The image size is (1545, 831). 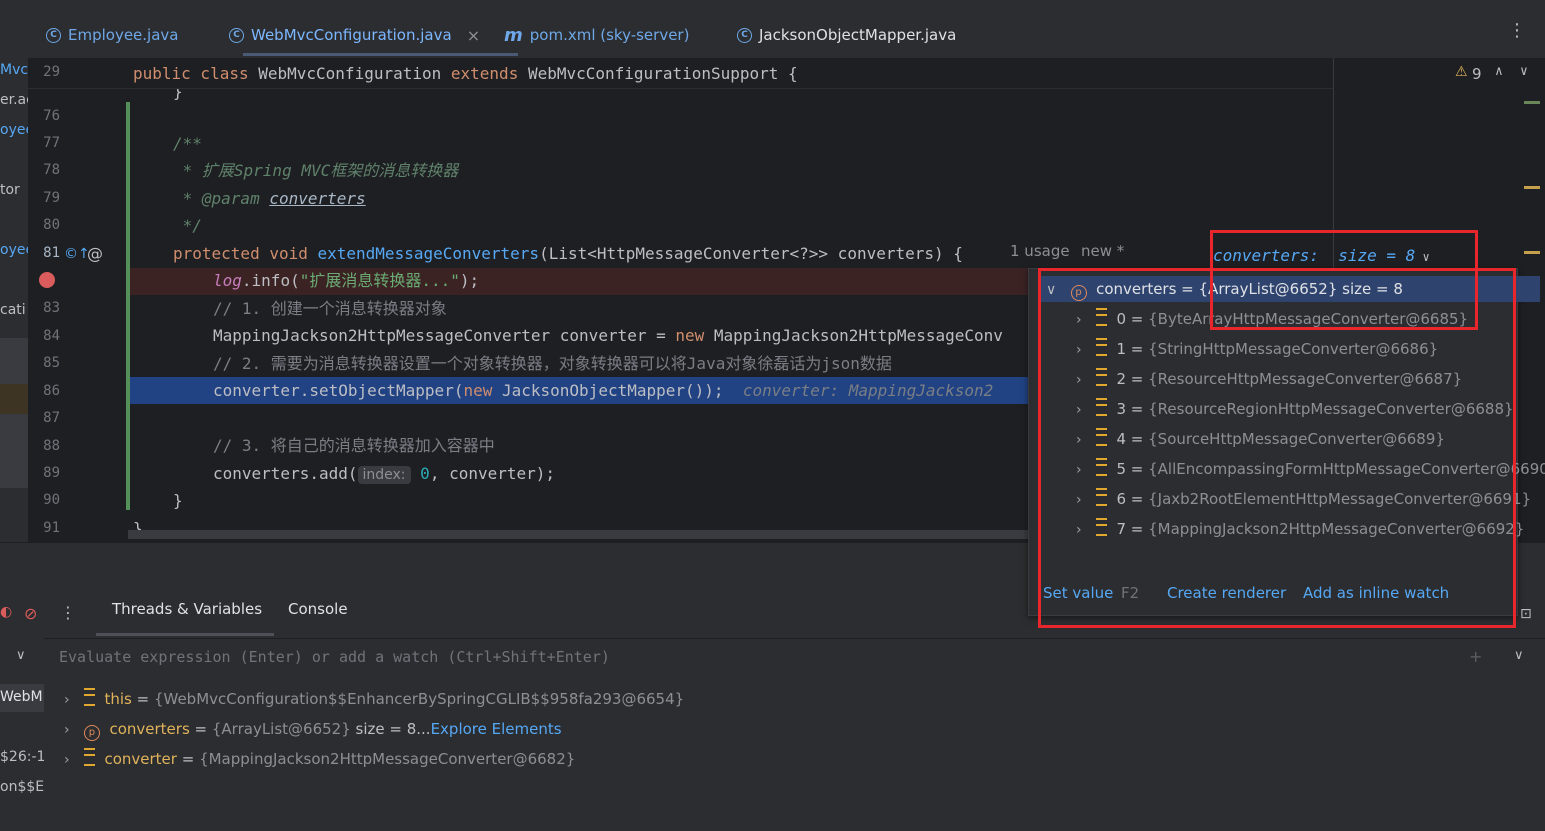 What do you see at coordinates (14, 100) in the screenshot?
I see `project-fragment: er.ac` at bounding box center [14, 100].